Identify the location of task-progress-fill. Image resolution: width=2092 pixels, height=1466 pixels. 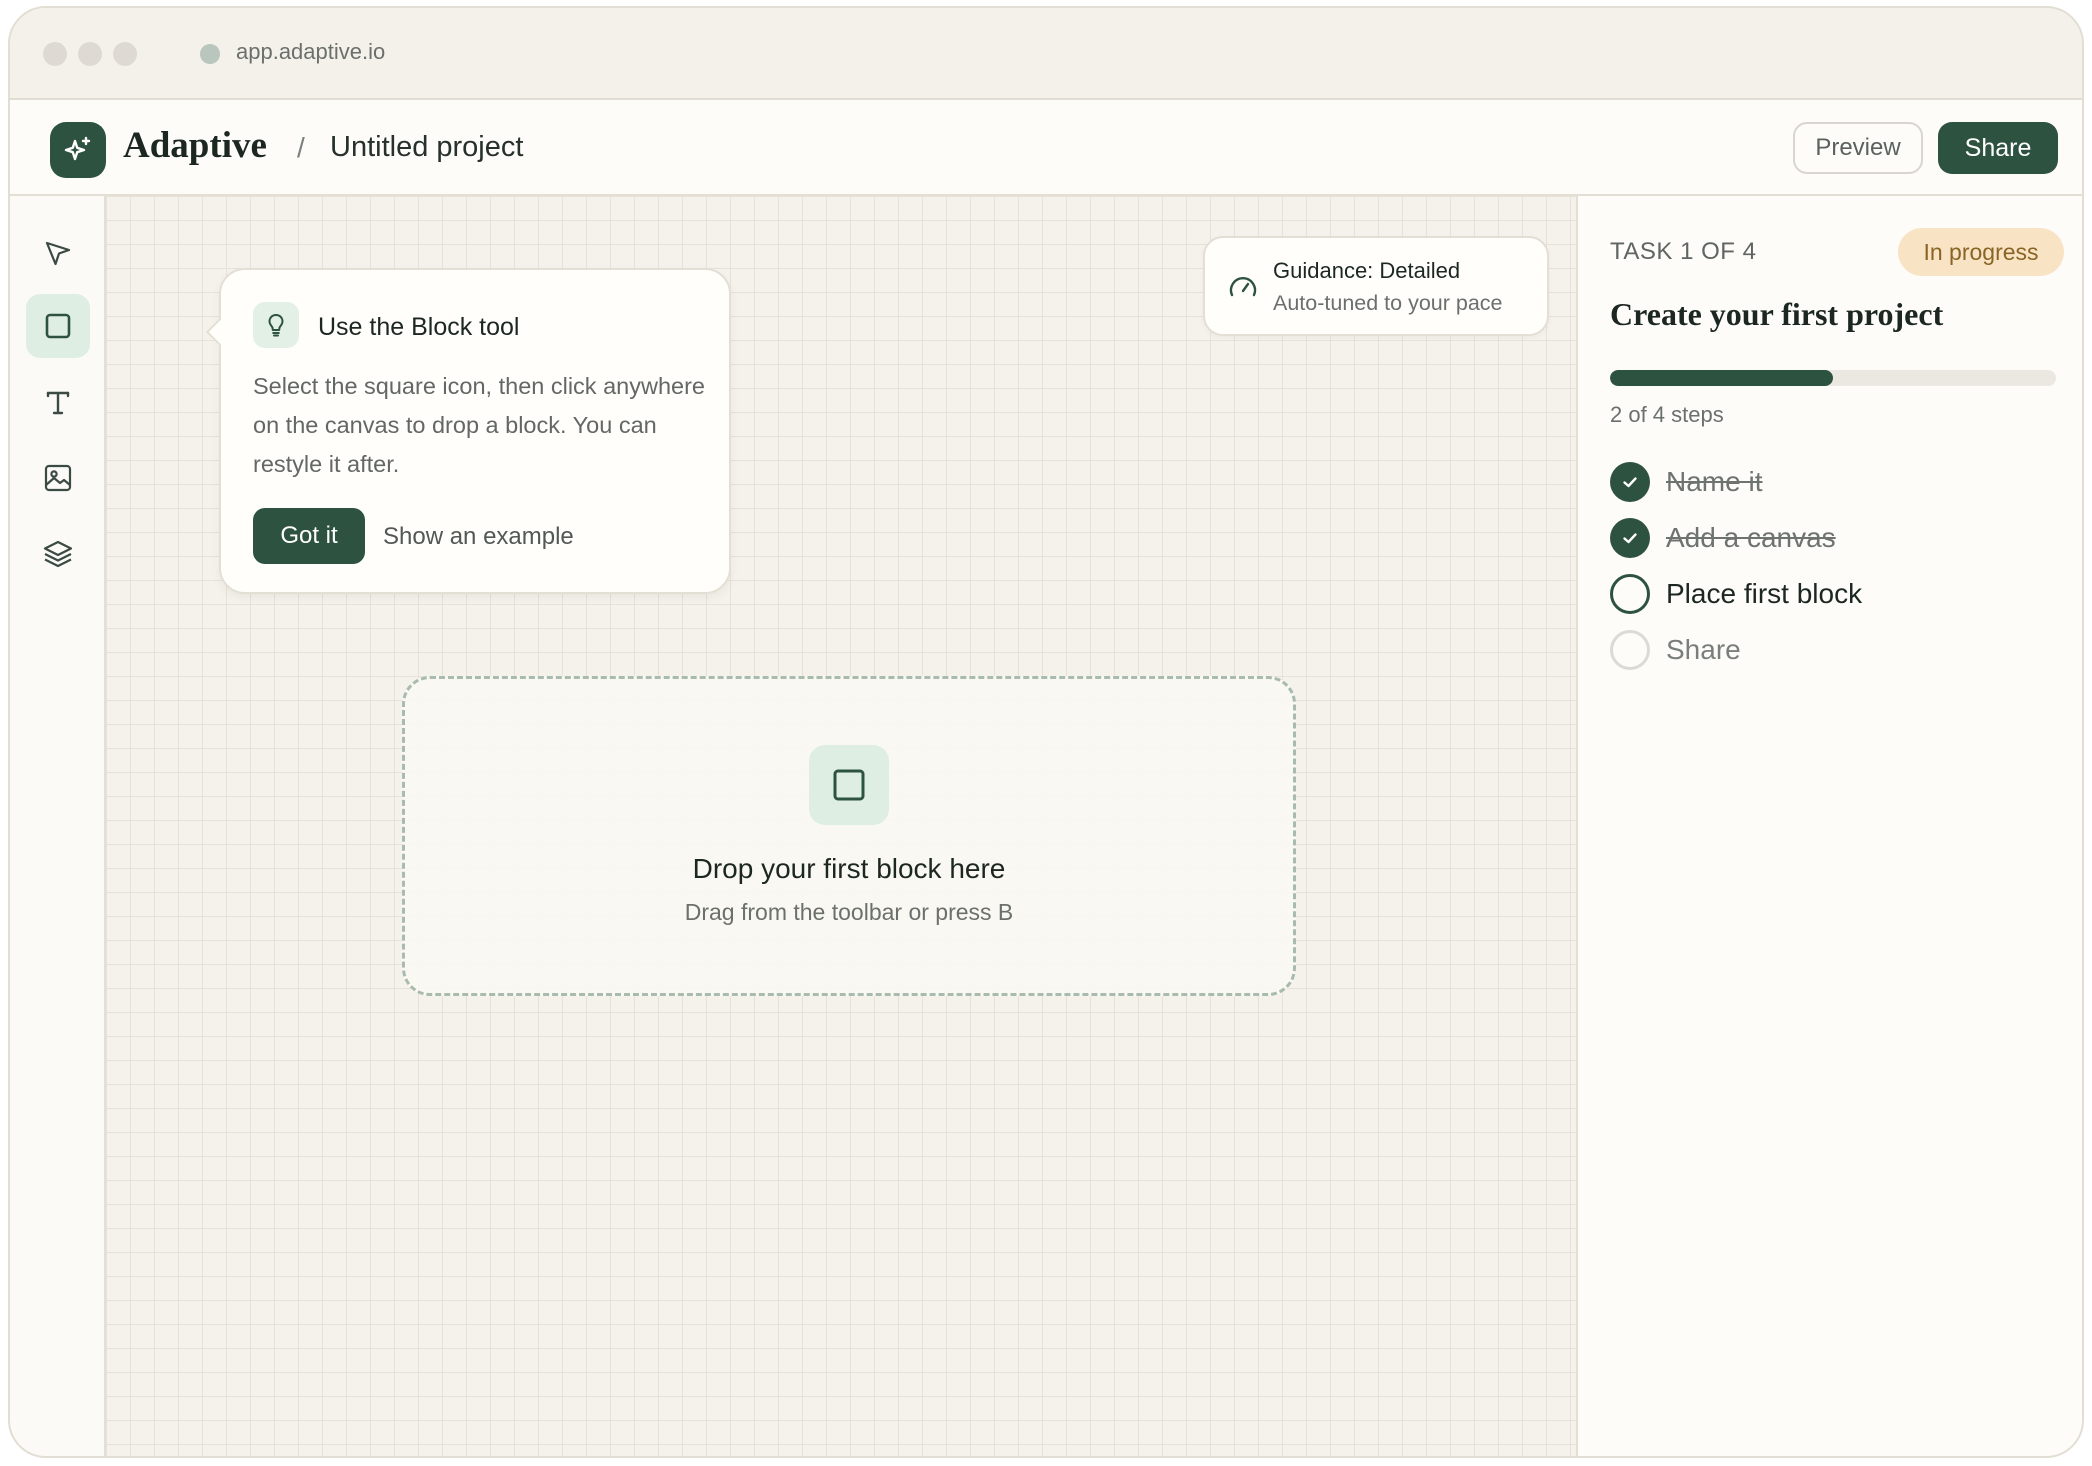
(1721, 378).